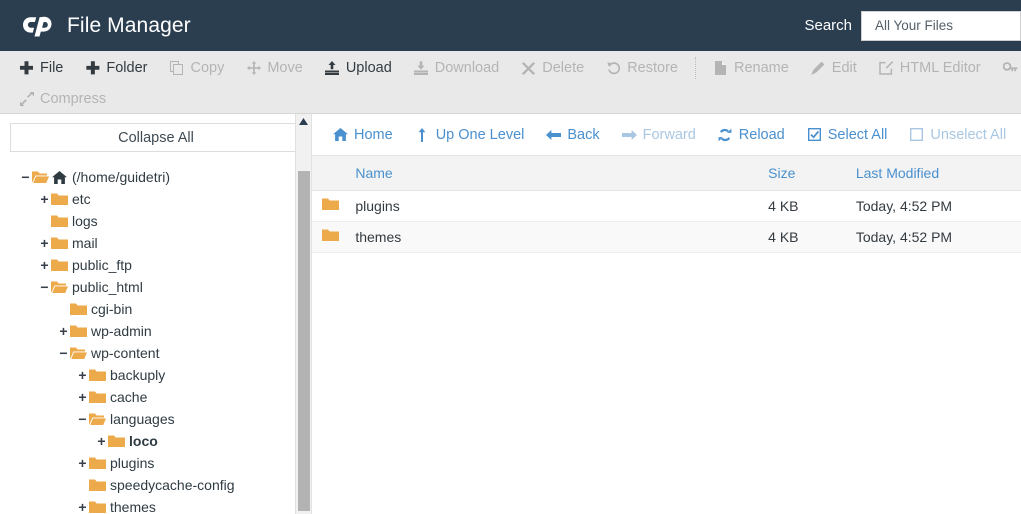 The image size is (1021, 514). Describe the element at coordinates (751, 135) in the screenshot. I see `reload-button: Reload` at that location.